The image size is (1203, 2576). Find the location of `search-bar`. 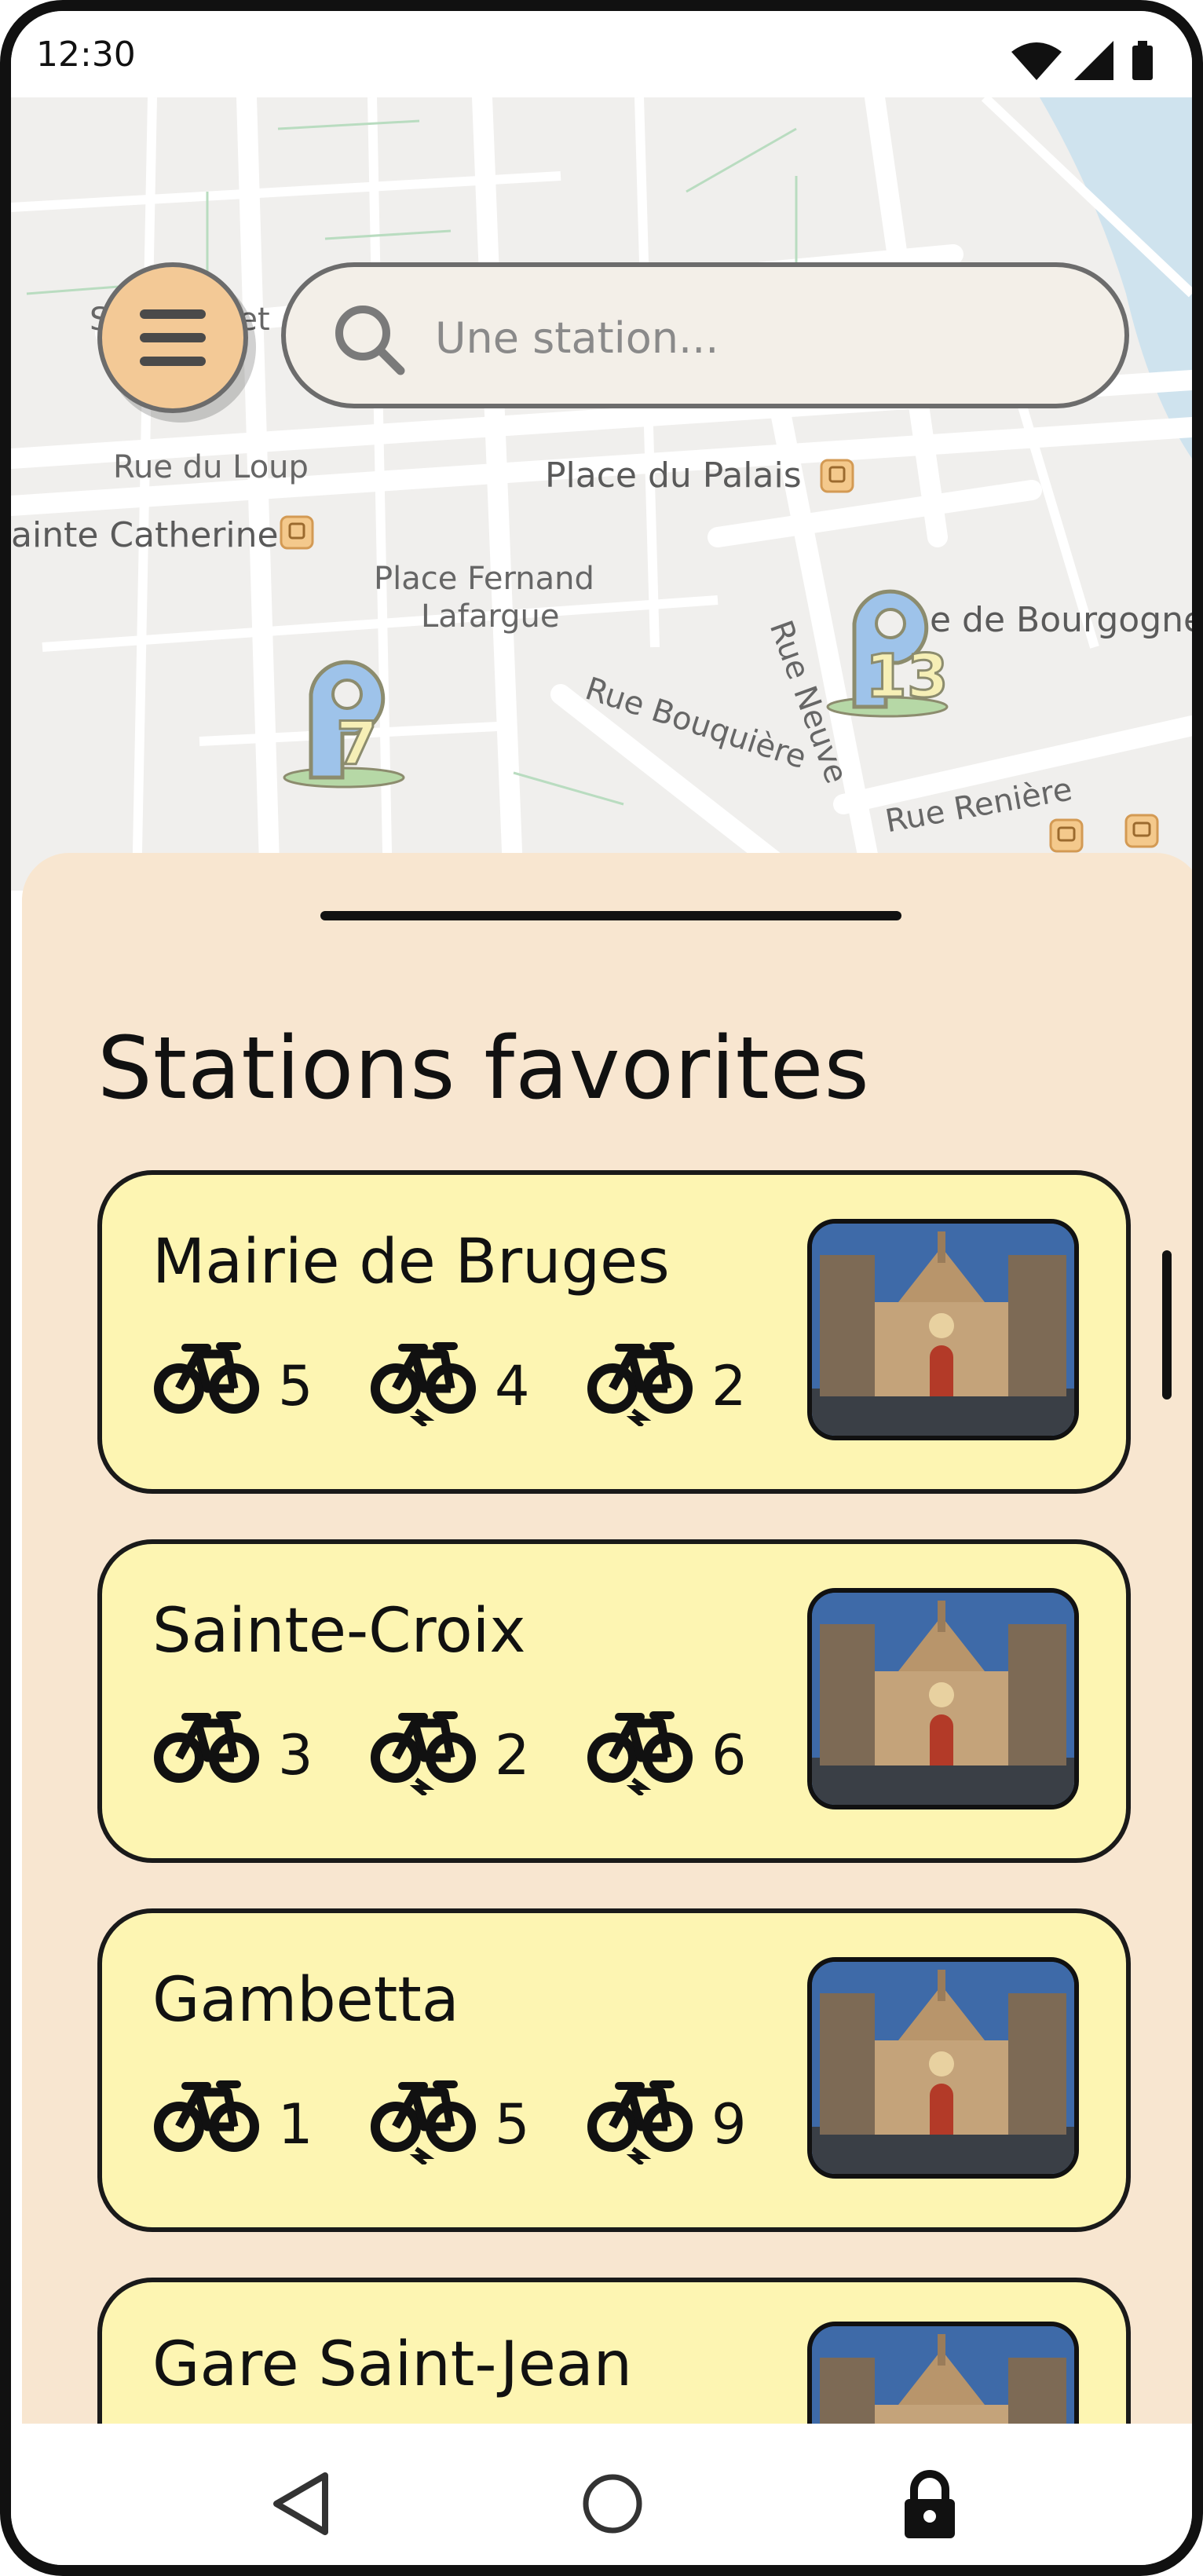

search-bar is located at coordinates (705, 335).